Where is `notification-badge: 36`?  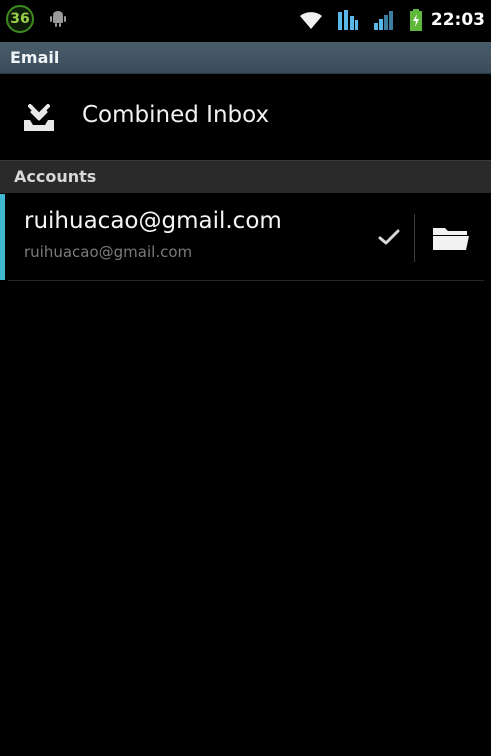
notification-badge: 36 is located at coordinates (20, 19).